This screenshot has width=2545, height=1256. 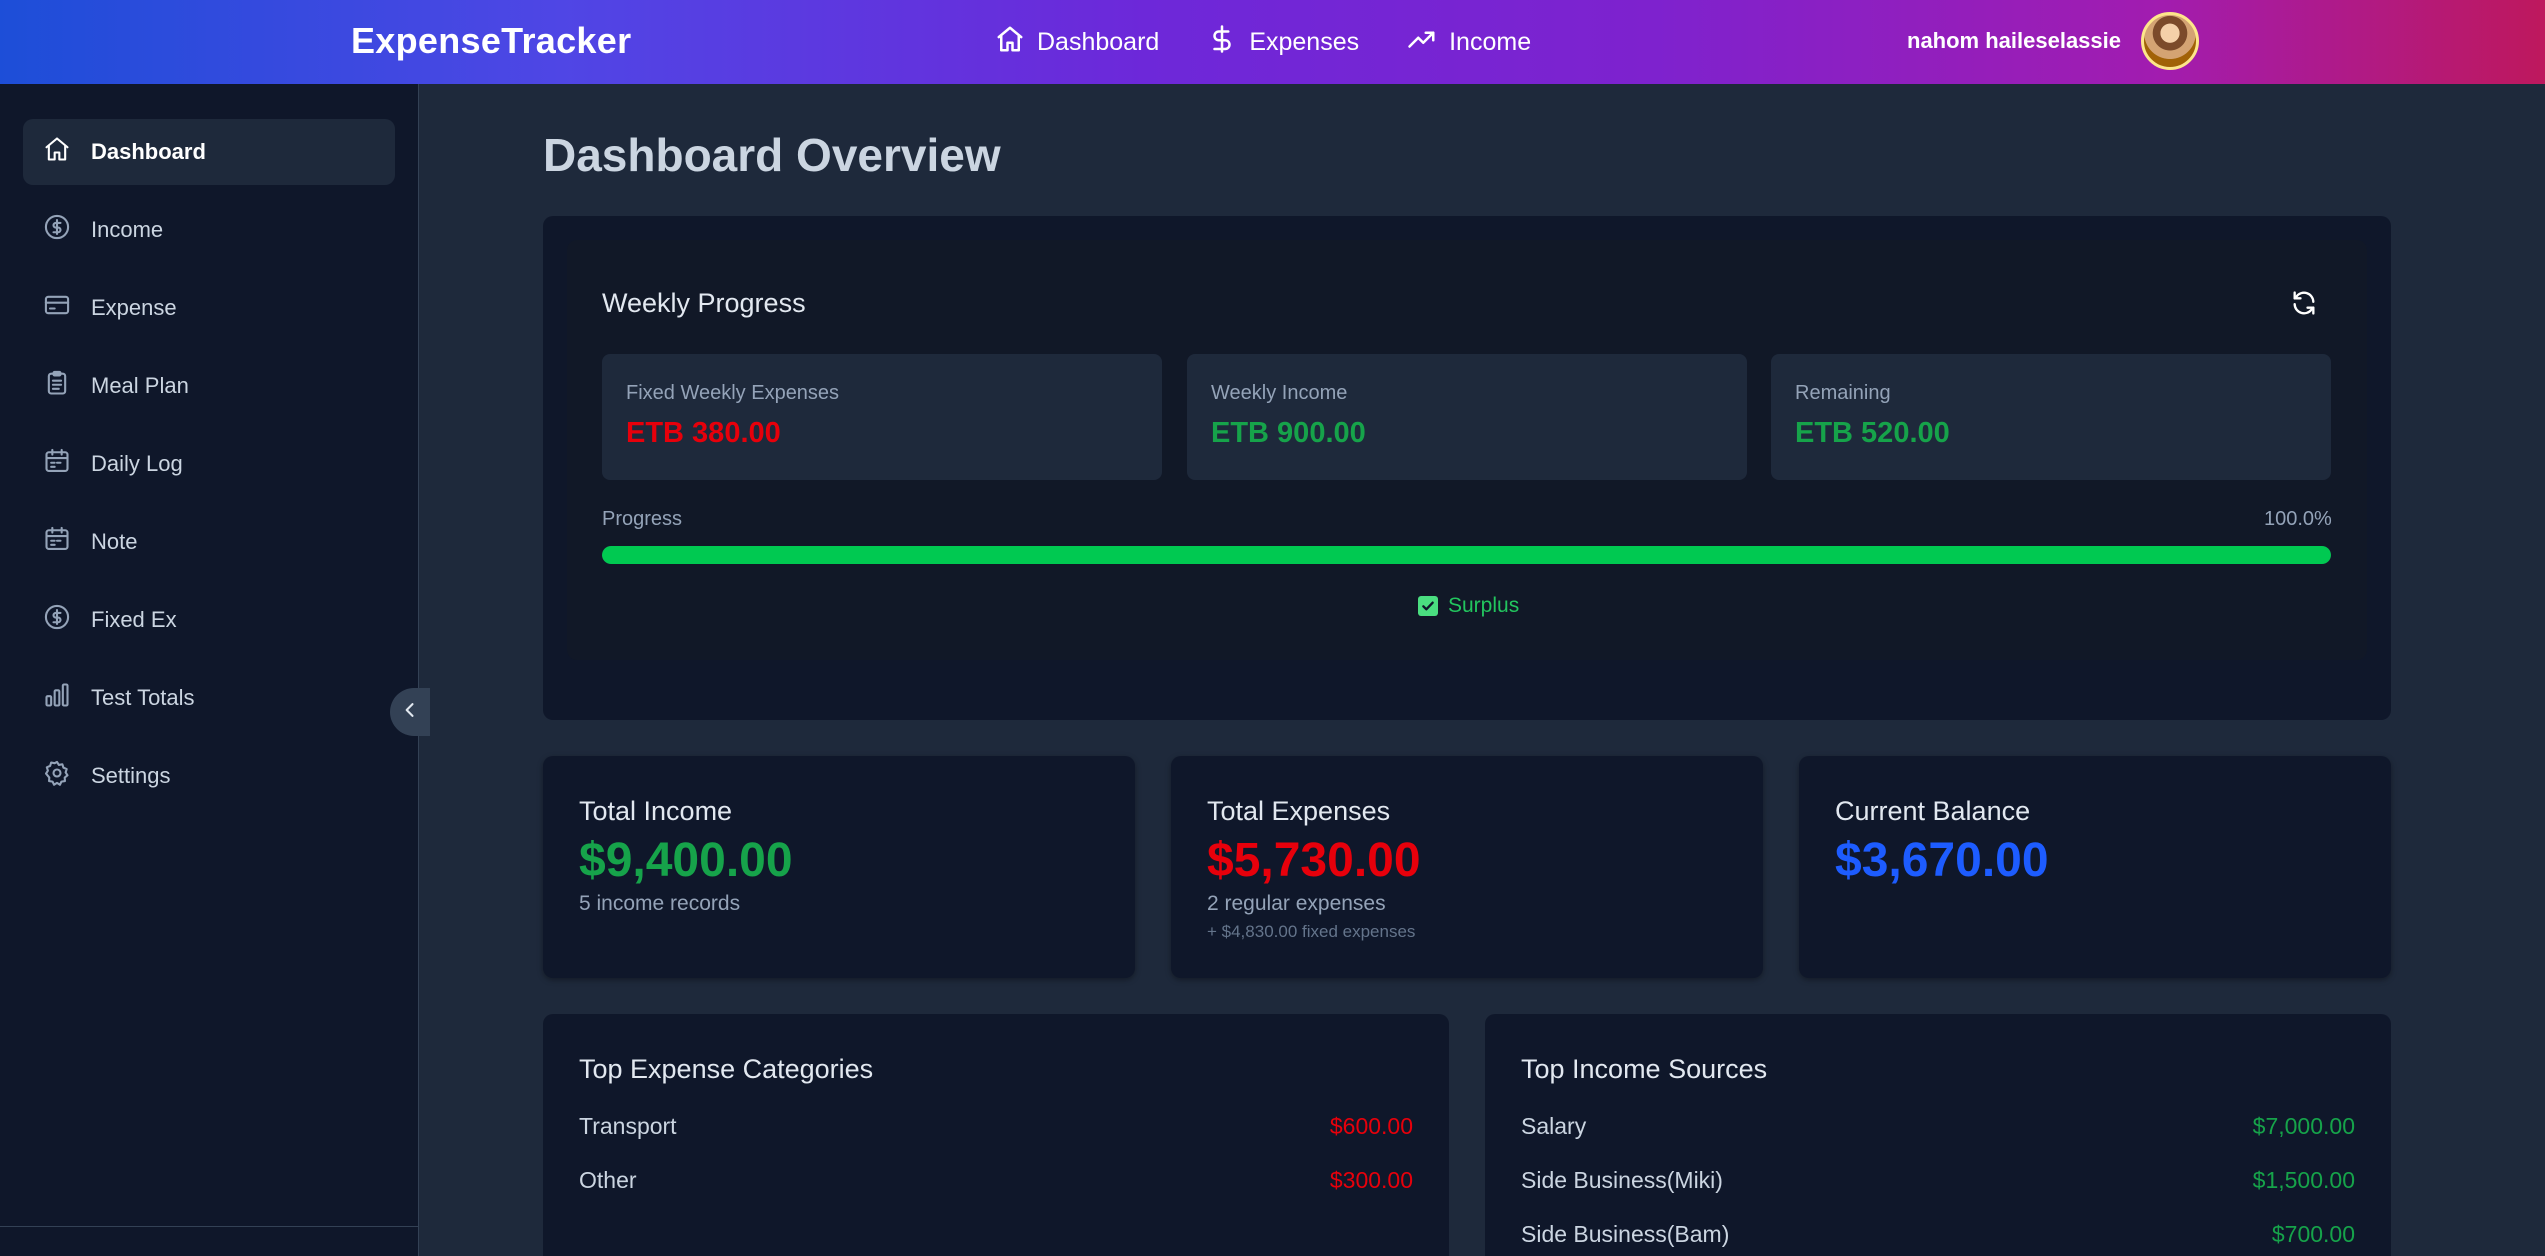 What do you see at coordinates (1938, 1140) in the screenshot?
I see `list-item: Salary $7,000.00` at bounding box center [1938, 1140].